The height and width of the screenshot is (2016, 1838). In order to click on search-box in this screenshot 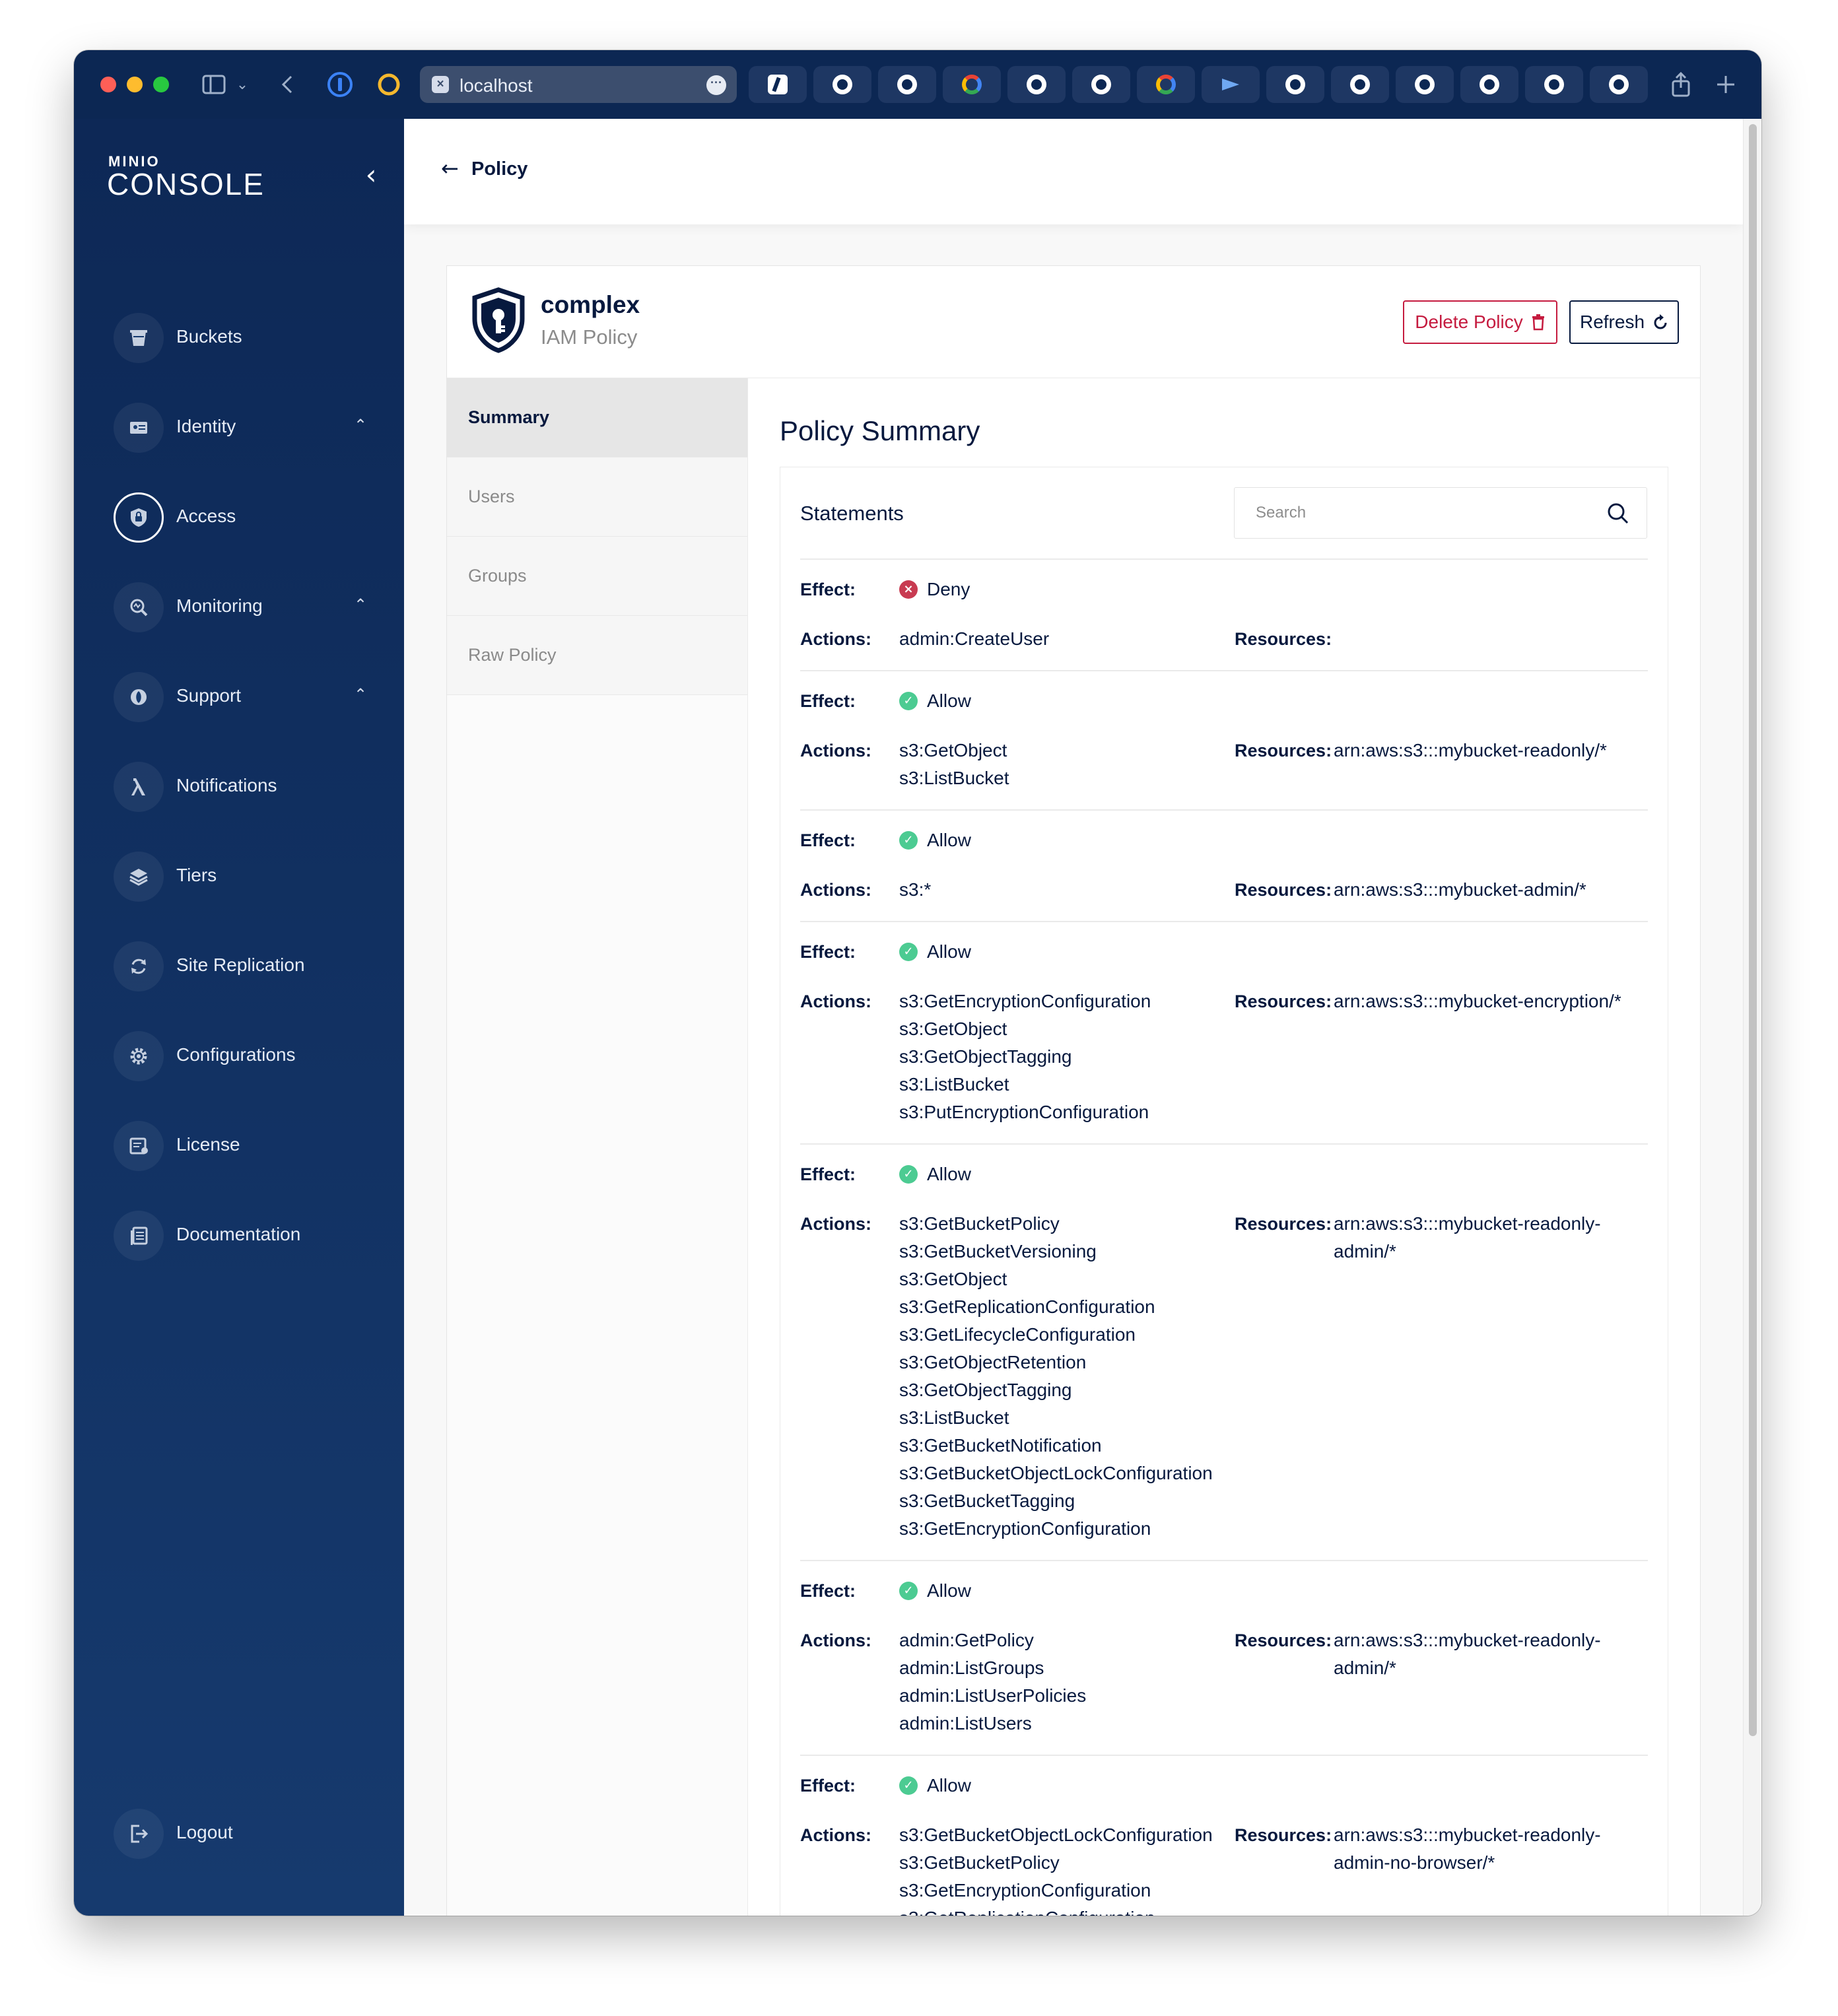, I will do `click(1441, 513)`.